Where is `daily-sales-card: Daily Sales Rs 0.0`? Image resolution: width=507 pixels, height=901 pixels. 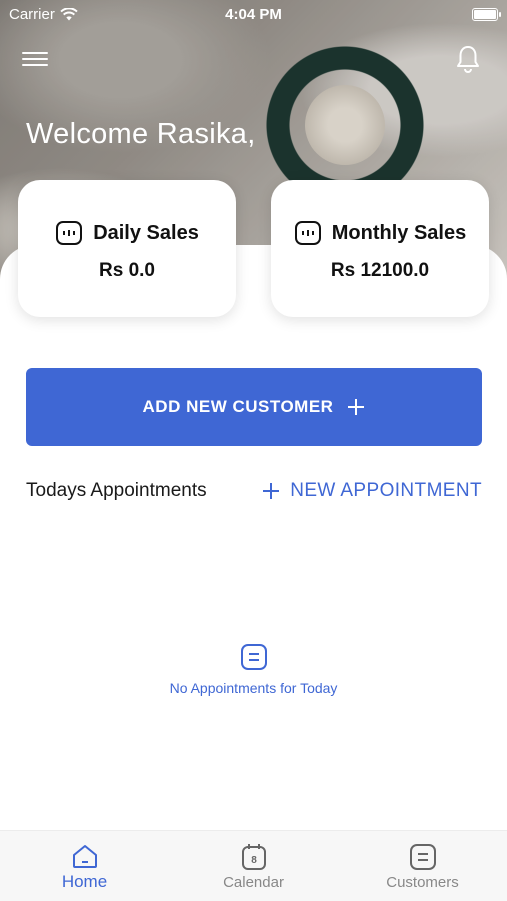 daily-sales-card: Daily Sales Rs 0.0 is located at coordinates (127, 248).